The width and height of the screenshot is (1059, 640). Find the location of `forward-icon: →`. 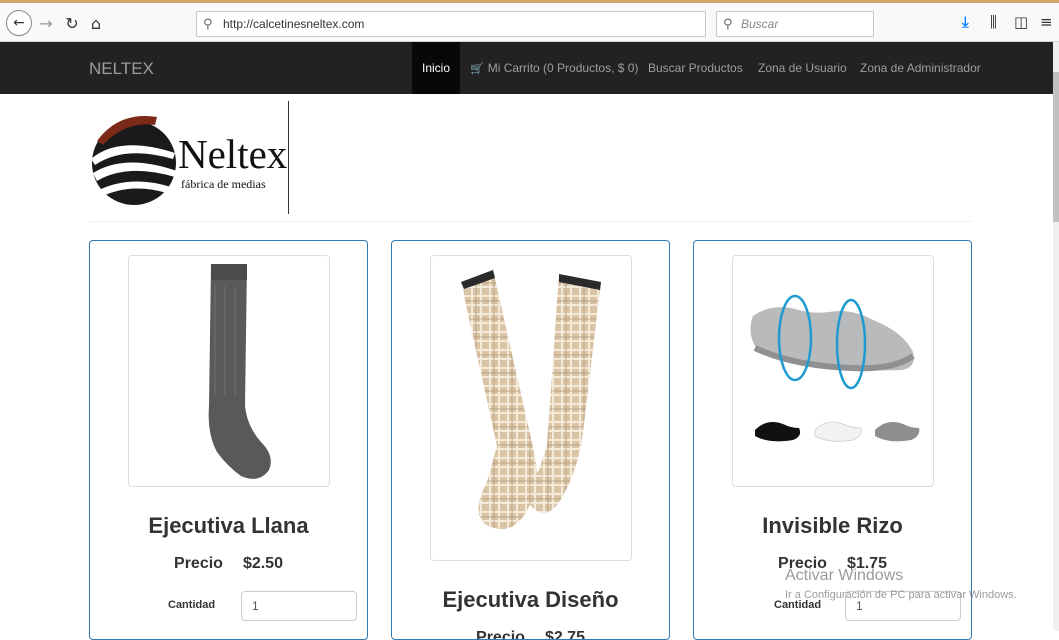

forward-icon: → is located at coordinates (46, 23).